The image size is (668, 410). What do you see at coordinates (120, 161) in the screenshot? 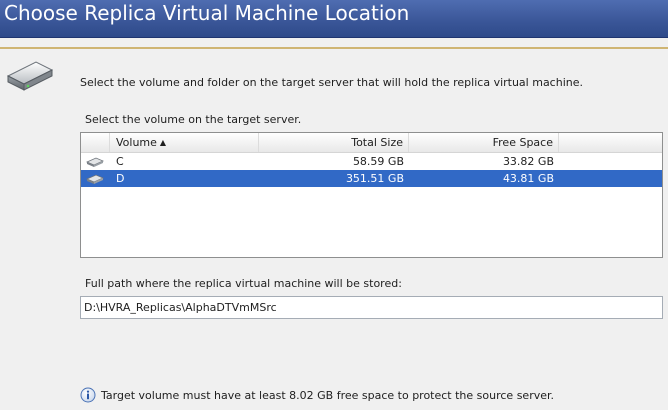
I see `cell-volume: C` at bounding box center [120, 161].